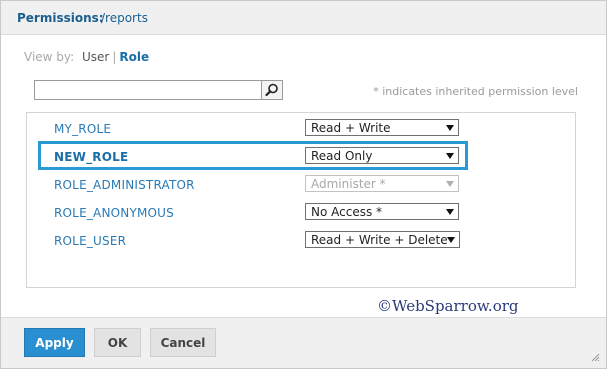 The height and width of the screenshot is (369, 607). I want to click on view-by-label: View by:, so click(49, 57).